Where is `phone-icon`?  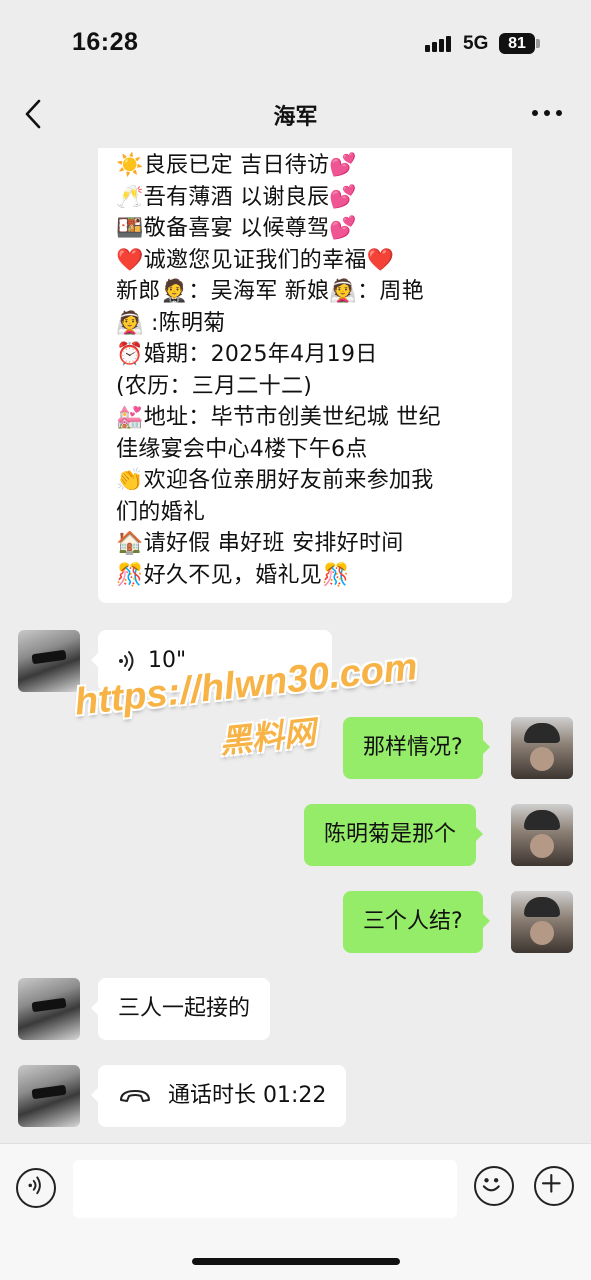 phone-icon is located at coordinates (135, 1096).